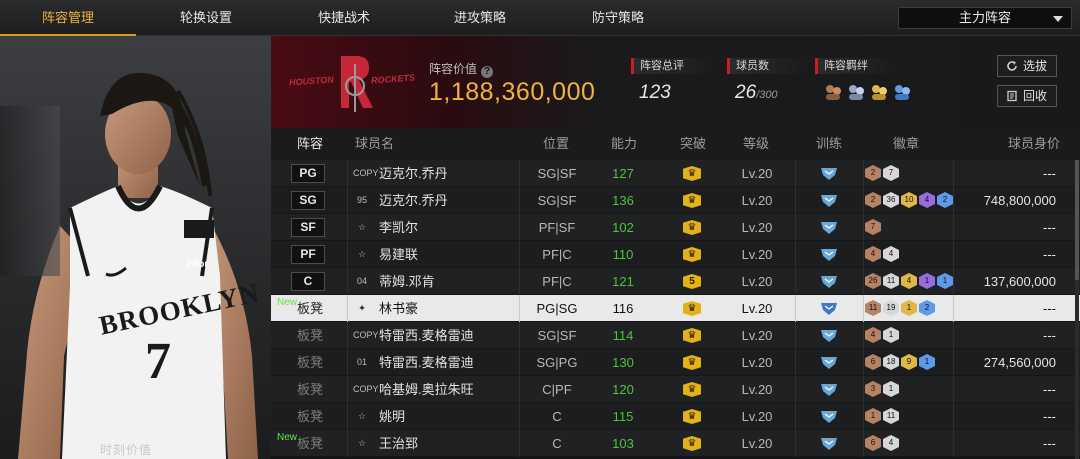 The image size is (1080, 459). What do you see at coordinates (675, 335) in the screenshot?
I see `table-row: 板凳 COPY 特雷西.麦格雷迪 SG|SF 114 ♛ Lv.20 4 1 ---` at bounding box center [675, 335].